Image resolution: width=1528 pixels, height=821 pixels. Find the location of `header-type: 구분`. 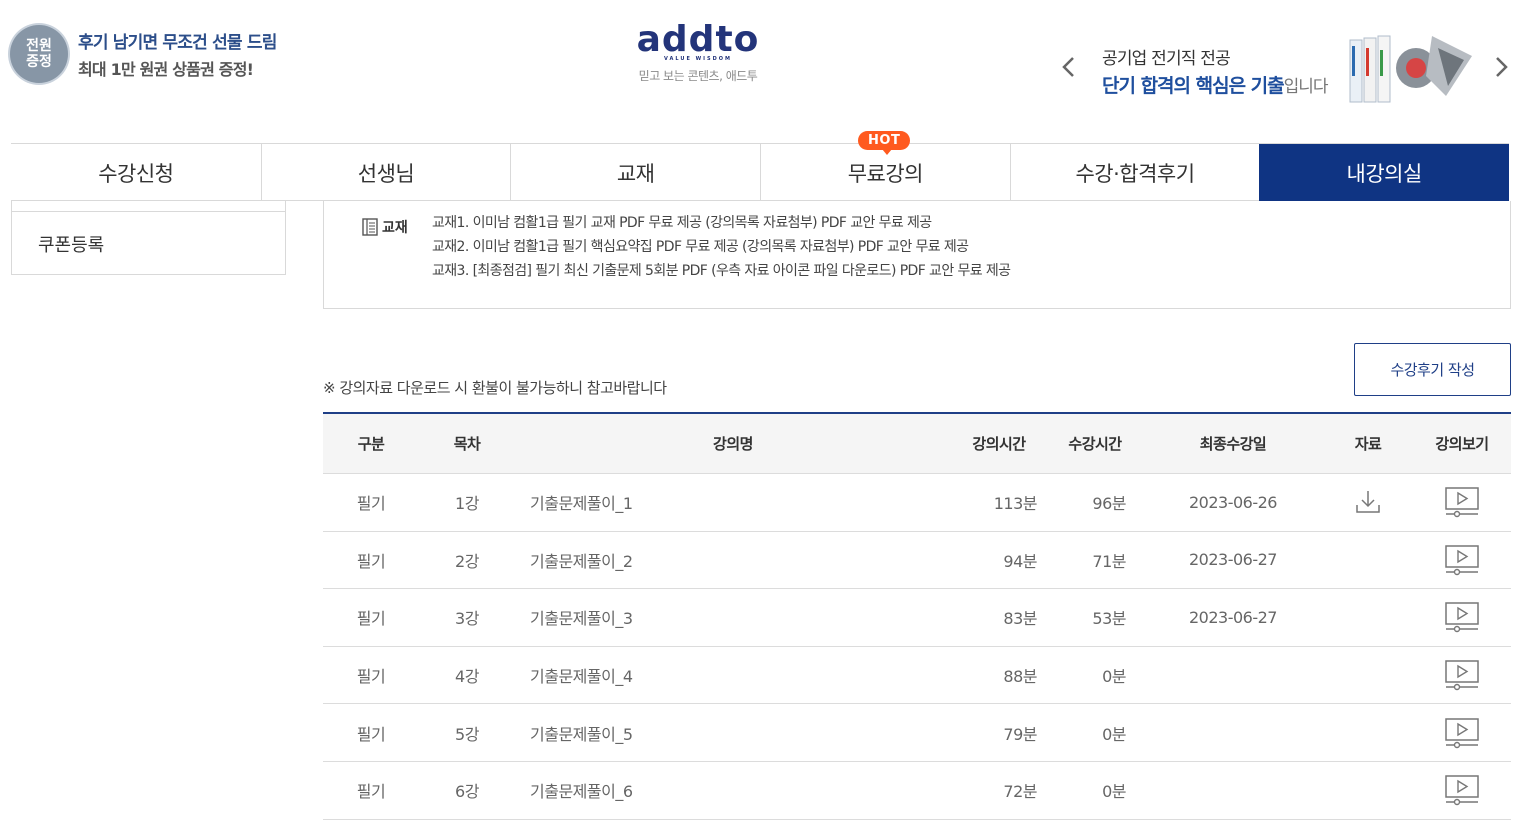

header-type: 구분 is located at coordinates (371, 444).